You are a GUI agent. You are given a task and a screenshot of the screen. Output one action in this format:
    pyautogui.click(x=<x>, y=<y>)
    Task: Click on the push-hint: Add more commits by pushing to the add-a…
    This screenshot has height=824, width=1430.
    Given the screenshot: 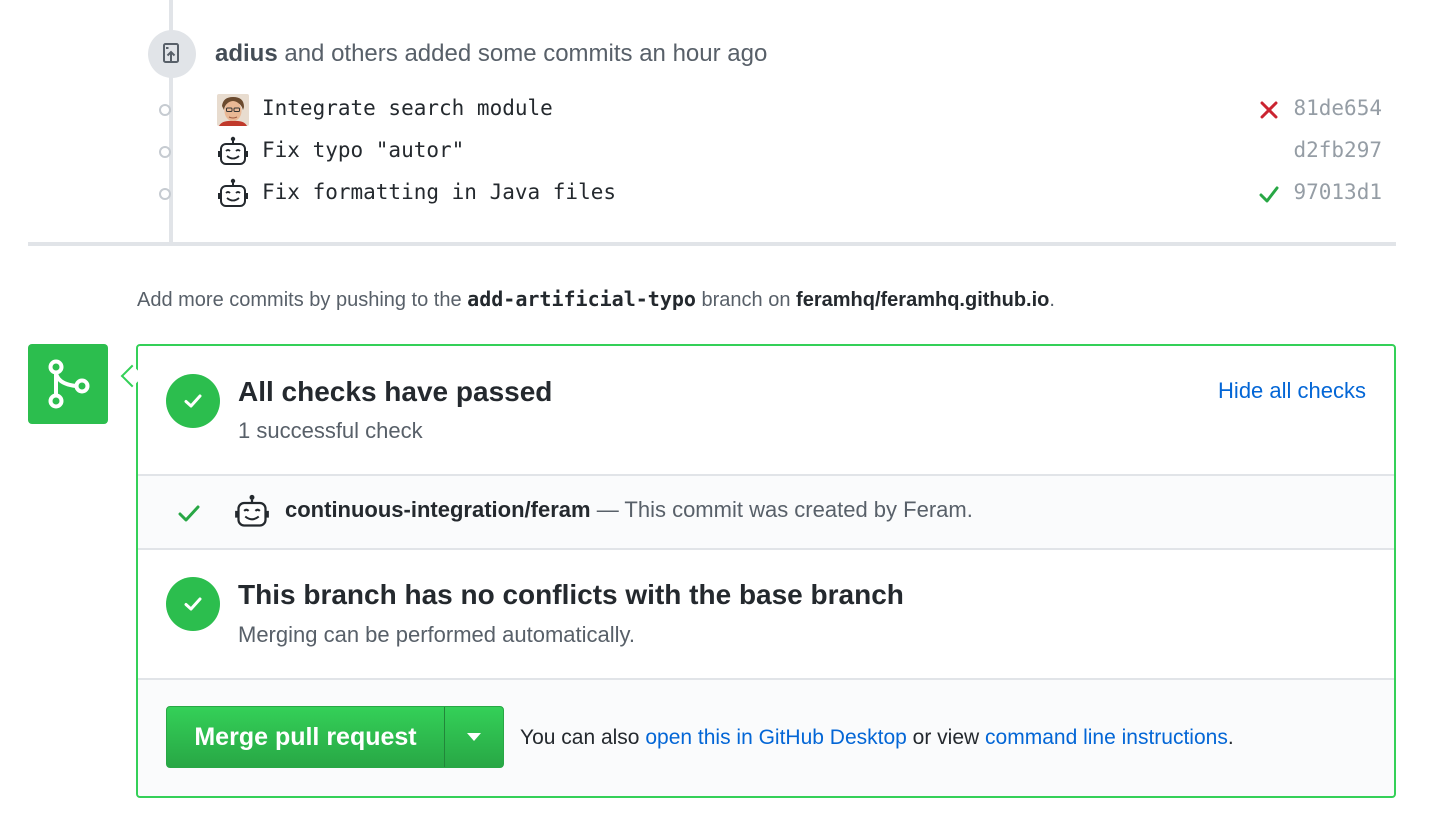 What is the action you would take?
    pyautogui.click(x=596, y=299)
    